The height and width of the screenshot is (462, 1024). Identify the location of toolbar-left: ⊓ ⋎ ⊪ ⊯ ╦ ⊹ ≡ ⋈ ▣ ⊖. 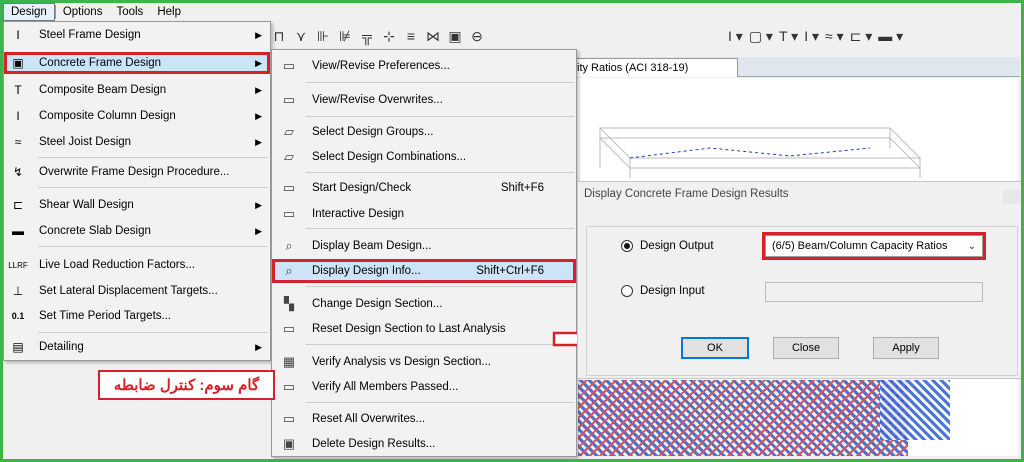
(378, 36).